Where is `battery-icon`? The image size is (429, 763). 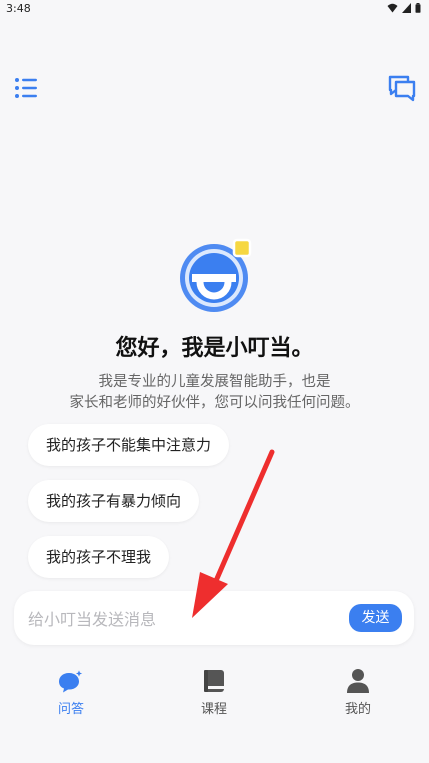
battery-icon is located at coordinates (418, 8).